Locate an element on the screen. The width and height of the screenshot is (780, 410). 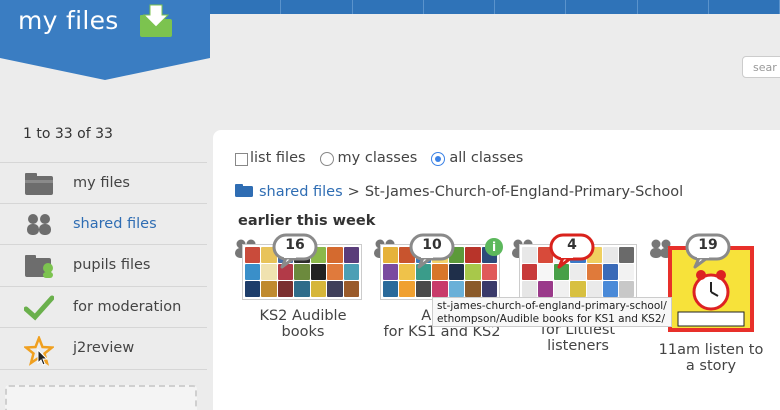
share-count-badge: 4 is located at coordinates (572, 251).